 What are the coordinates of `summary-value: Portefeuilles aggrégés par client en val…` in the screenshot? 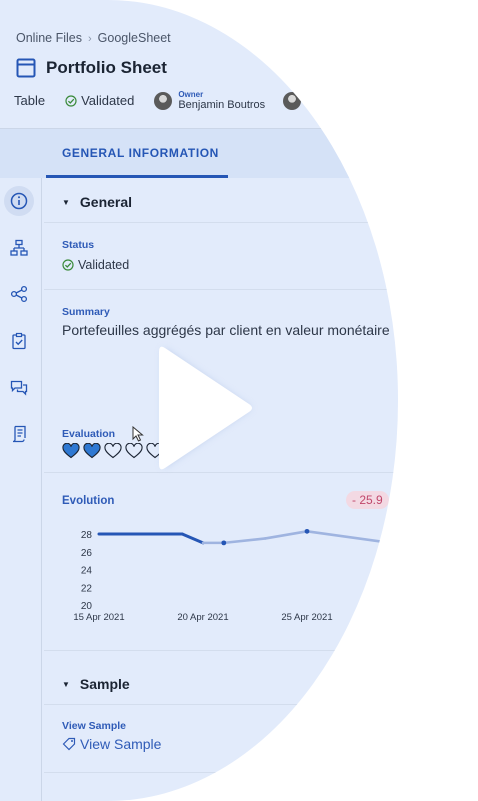 It's located at (226, 330).